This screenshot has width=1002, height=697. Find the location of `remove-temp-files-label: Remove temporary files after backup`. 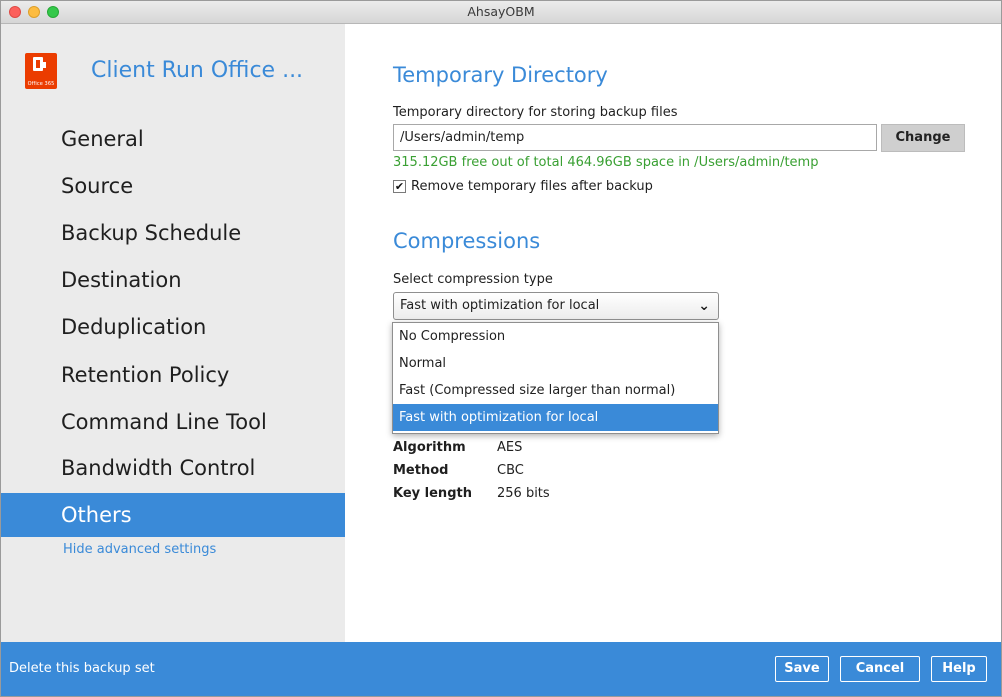

remove-temp-files-label: Remove temporary files after backup is located at coordinates (532, 186).